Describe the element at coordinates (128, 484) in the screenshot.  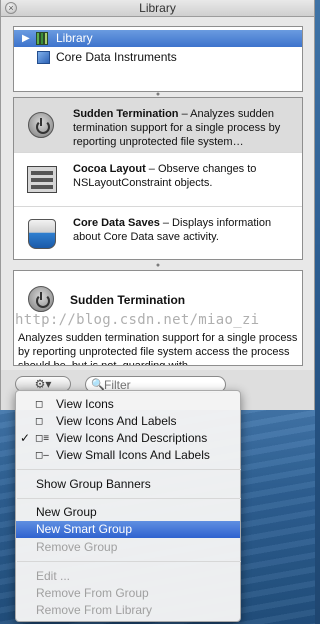
I see `menu-item-show-group-banners: Show Group Banners` at that location.